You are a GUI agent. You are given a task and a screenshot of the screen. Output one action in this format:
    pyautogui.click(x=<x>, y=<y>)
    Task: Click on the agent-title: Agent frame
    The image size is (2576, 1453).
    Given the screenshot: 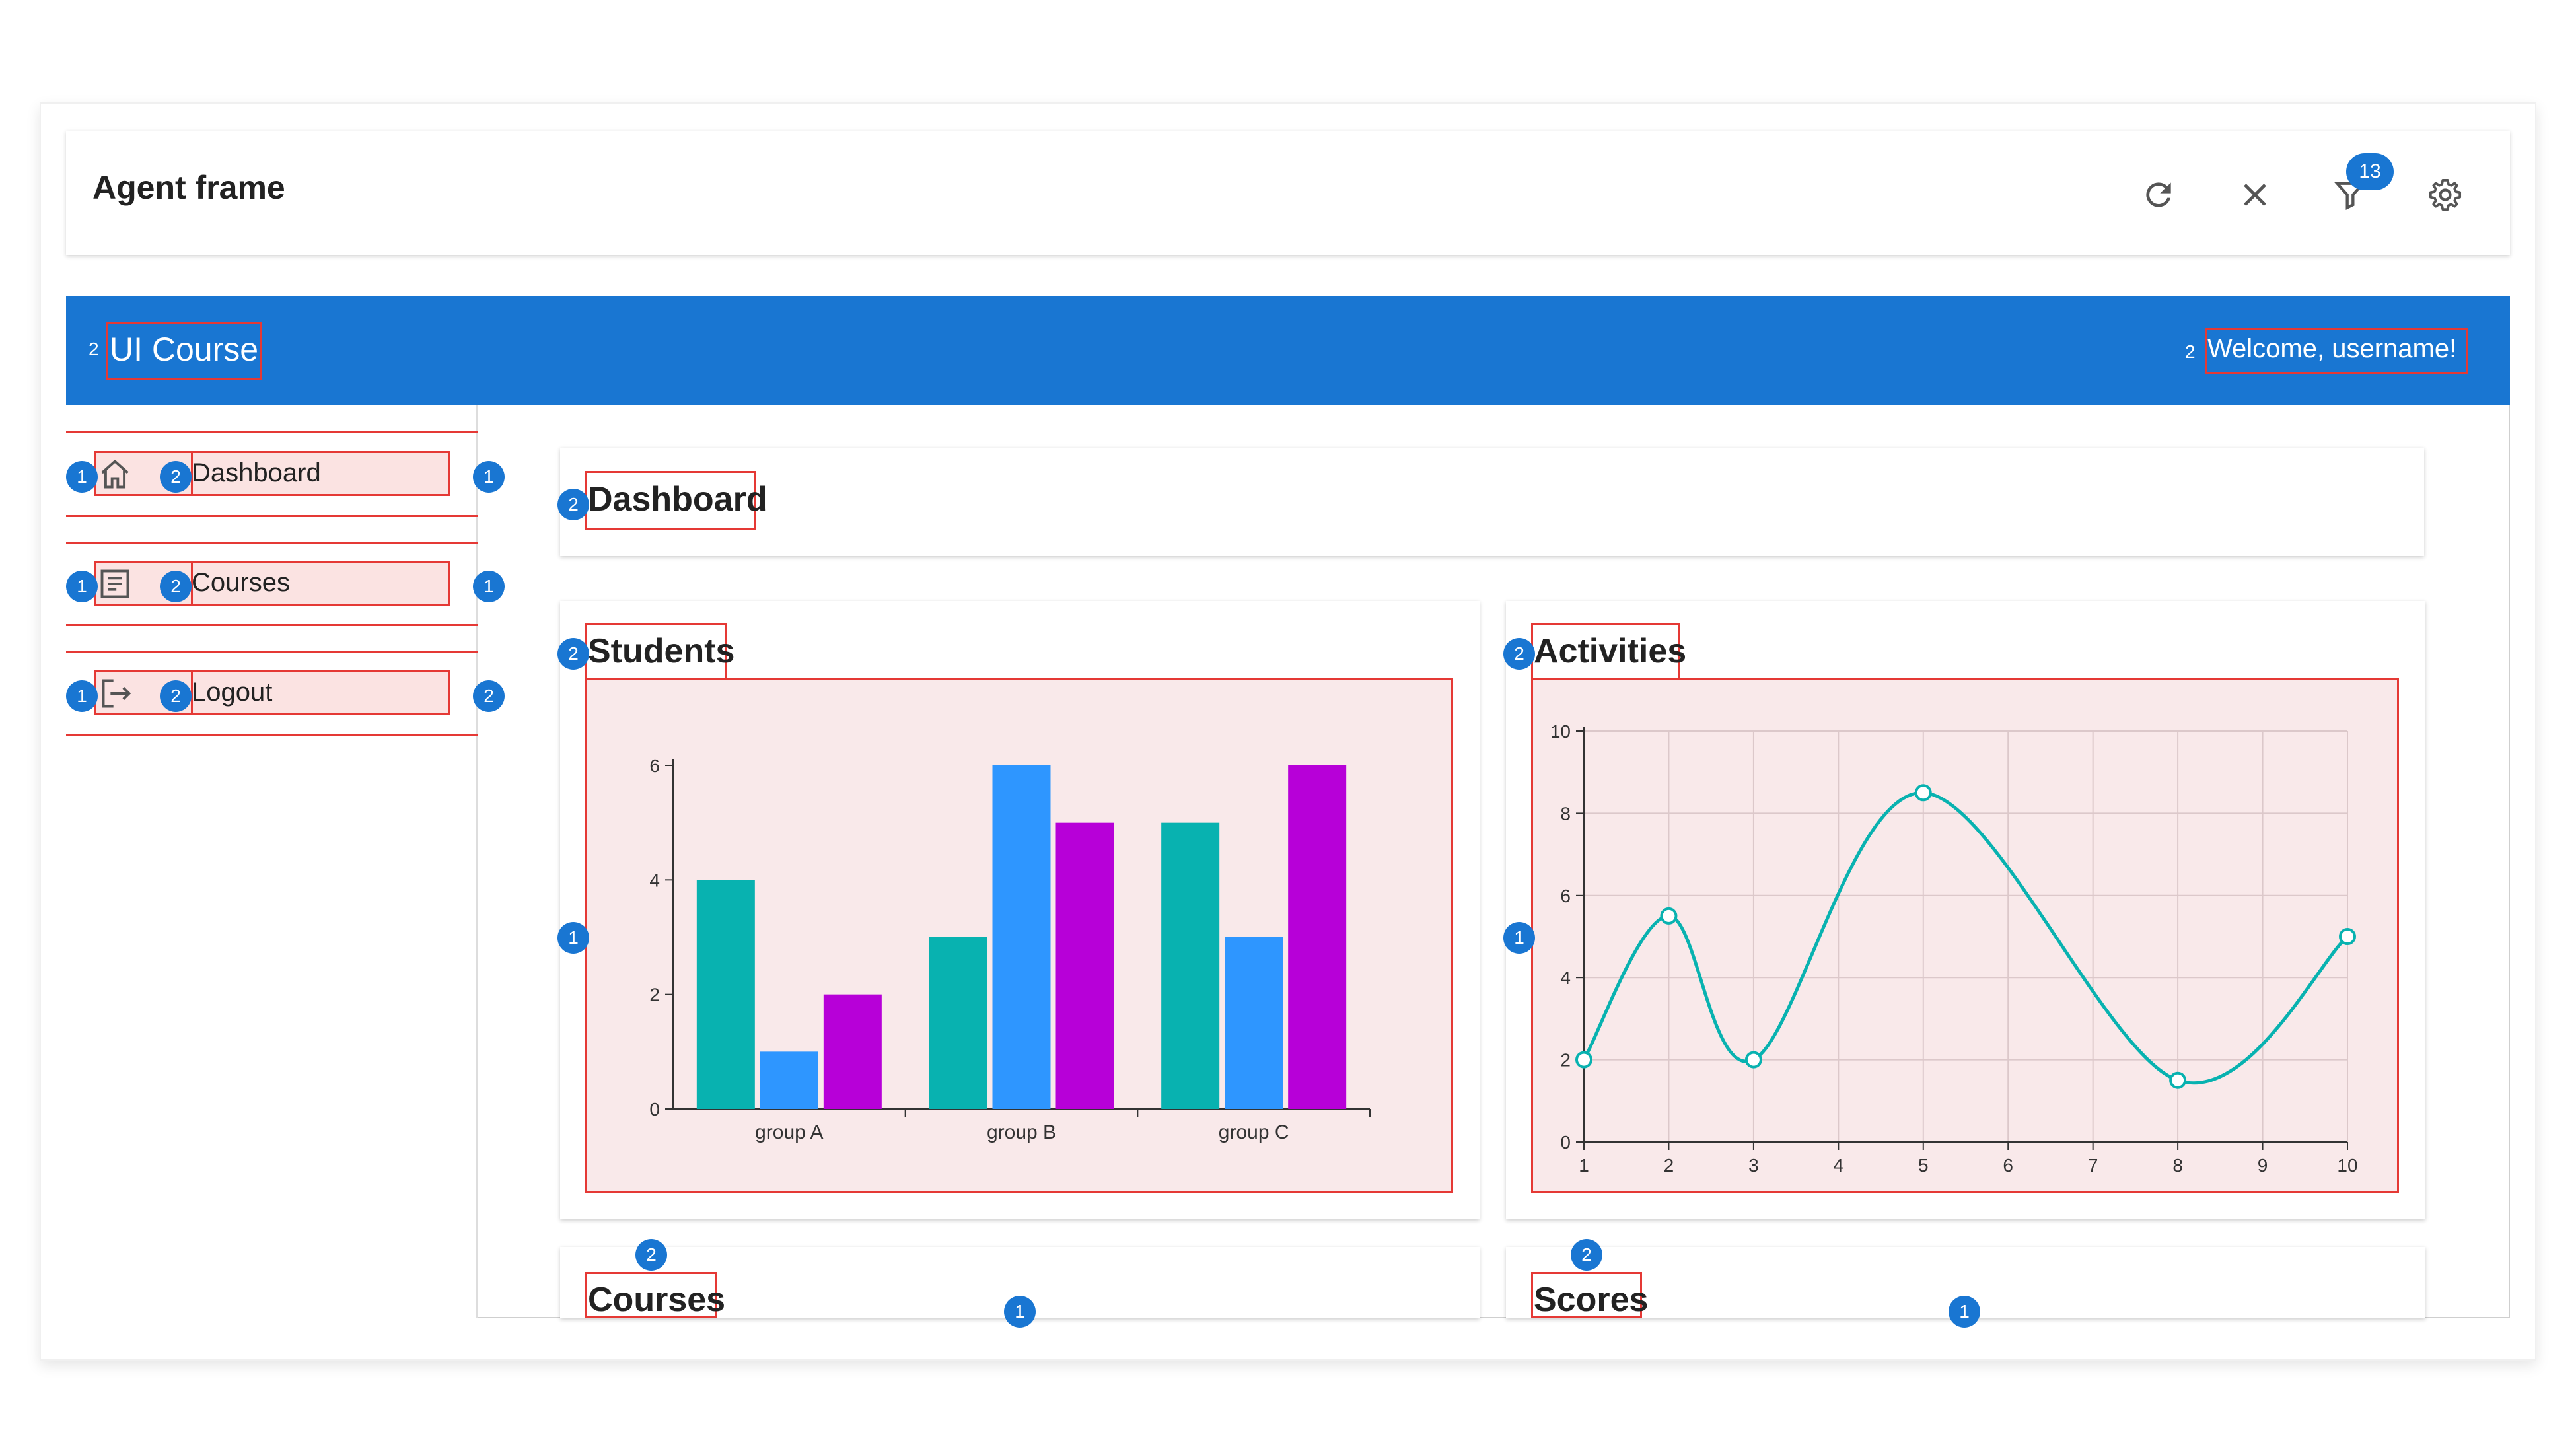 What is the action you would take?
    pyautogui.click(x=188, y=187)
    